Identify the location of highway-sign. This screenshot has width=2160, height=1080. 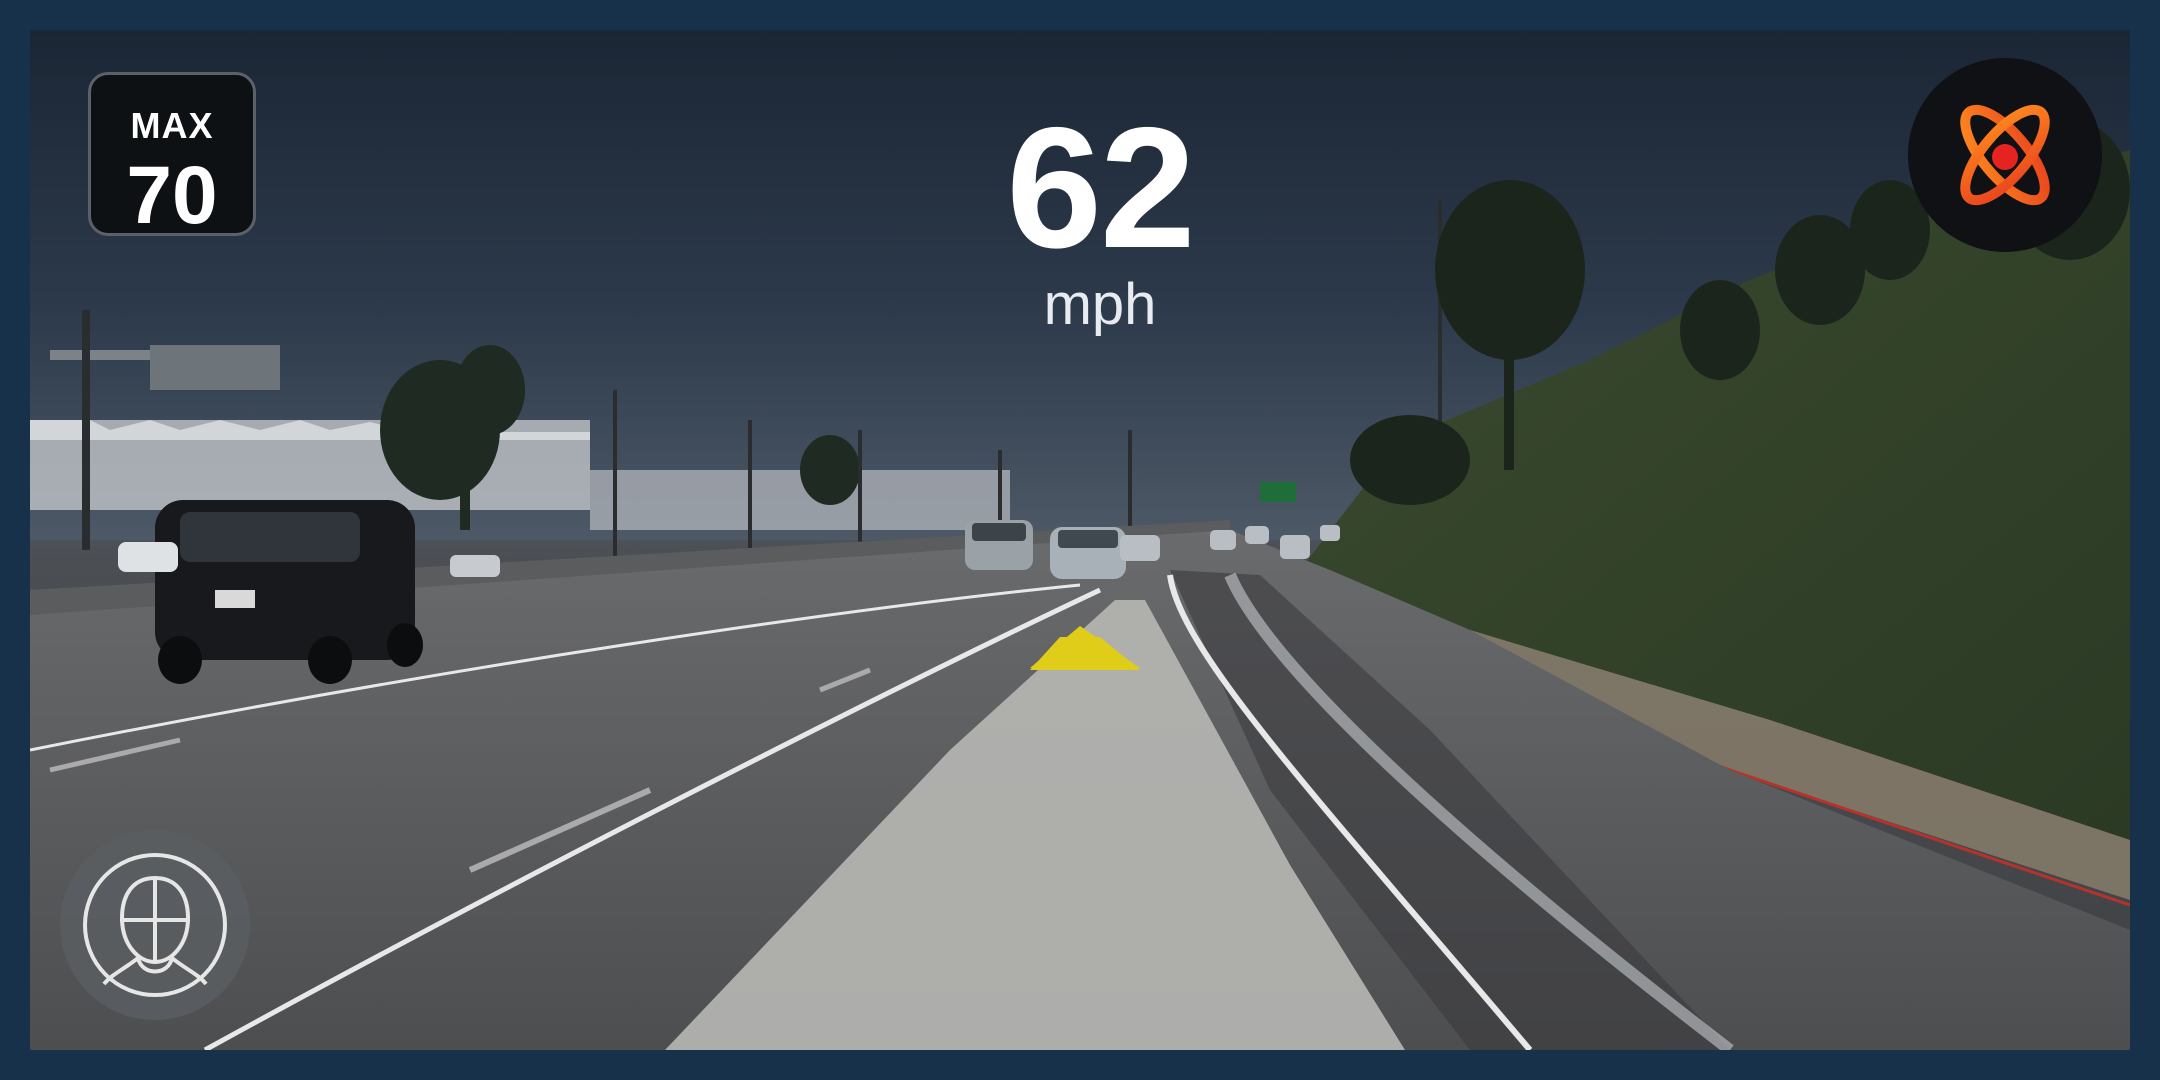
(1278, 492).